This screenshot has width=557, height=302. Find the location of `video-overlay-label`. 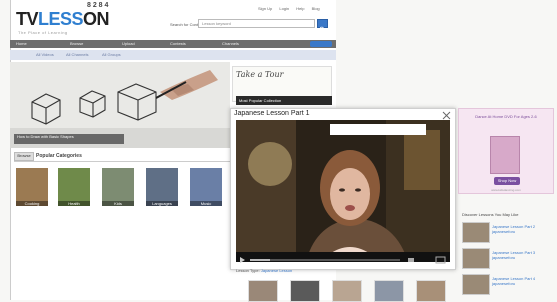

video-overlay-label is located at coordinates (378, 129).